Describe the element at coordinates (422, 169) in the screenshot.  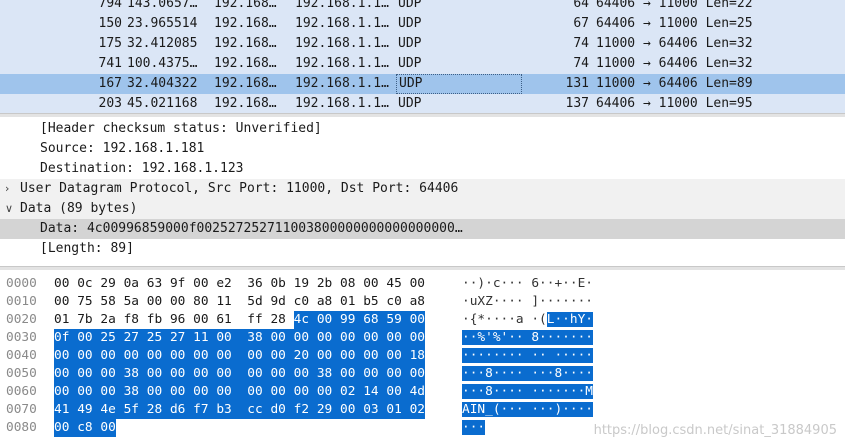
I see `tree-row: Destination: 192.168.1.123` at that location.